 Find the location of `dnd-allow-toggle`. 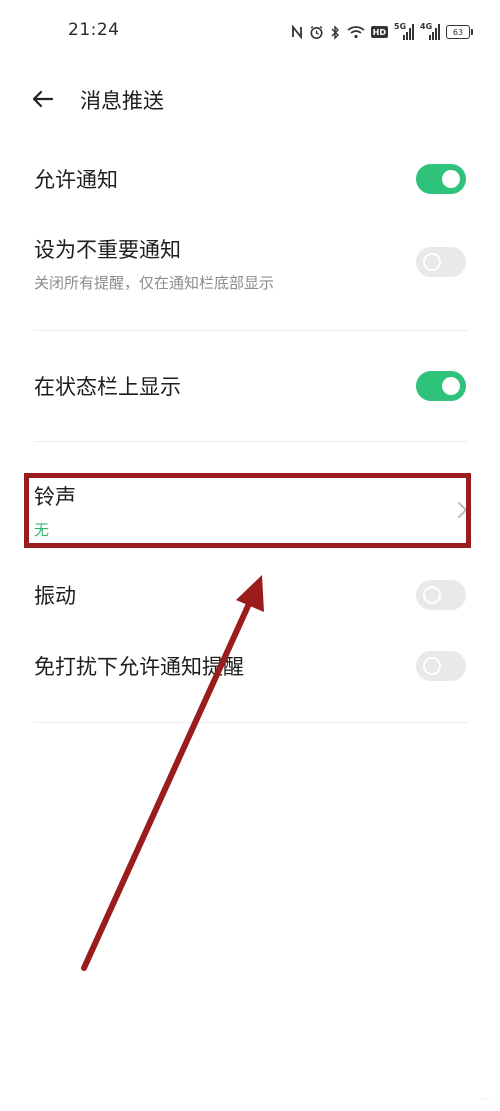

dnd-allow-toggle is located at coordinates (441, 666).